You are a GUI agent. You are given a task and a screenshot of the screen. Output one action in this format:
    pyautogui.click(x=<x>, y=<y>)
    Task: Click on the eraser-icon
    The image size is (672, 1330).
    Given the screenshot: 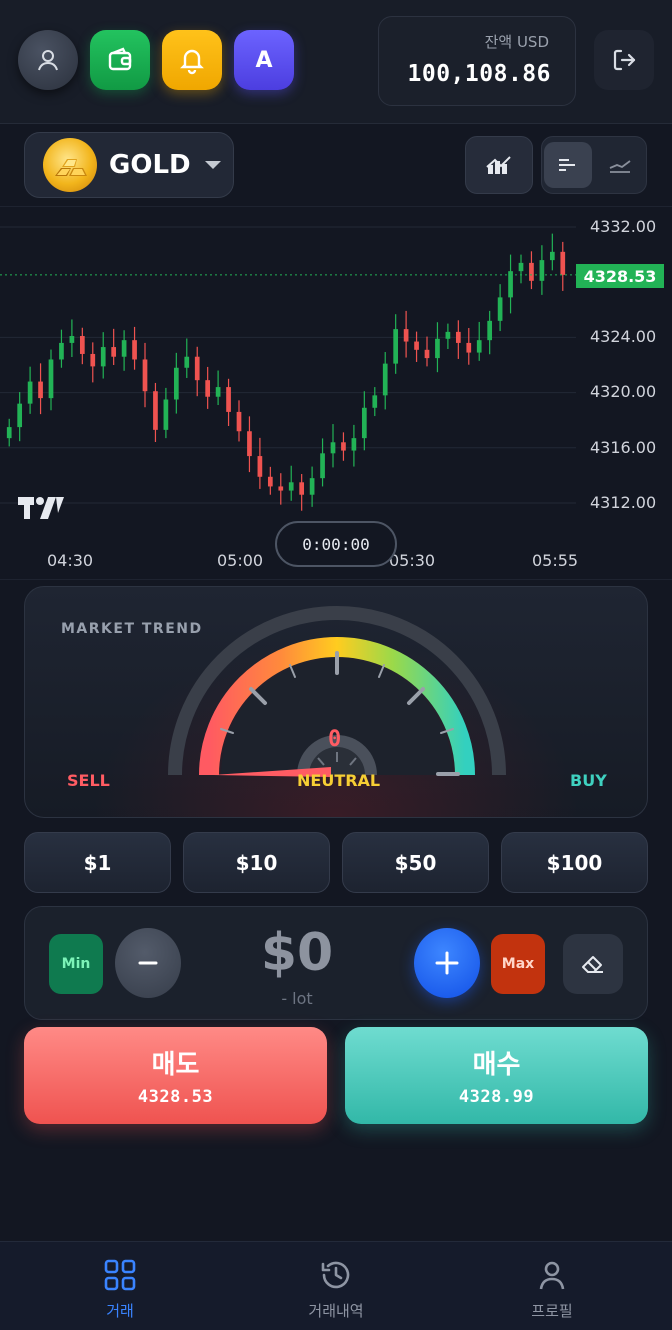 What is the action you would take?
    pyautogui.click(x=592, y=964)
    